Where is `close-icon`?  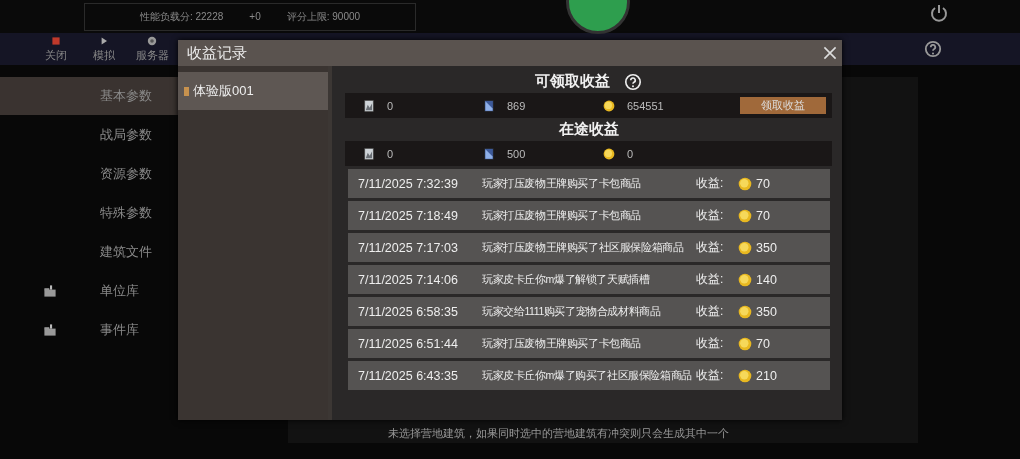 close-icon is located at coordinates (830, 53).